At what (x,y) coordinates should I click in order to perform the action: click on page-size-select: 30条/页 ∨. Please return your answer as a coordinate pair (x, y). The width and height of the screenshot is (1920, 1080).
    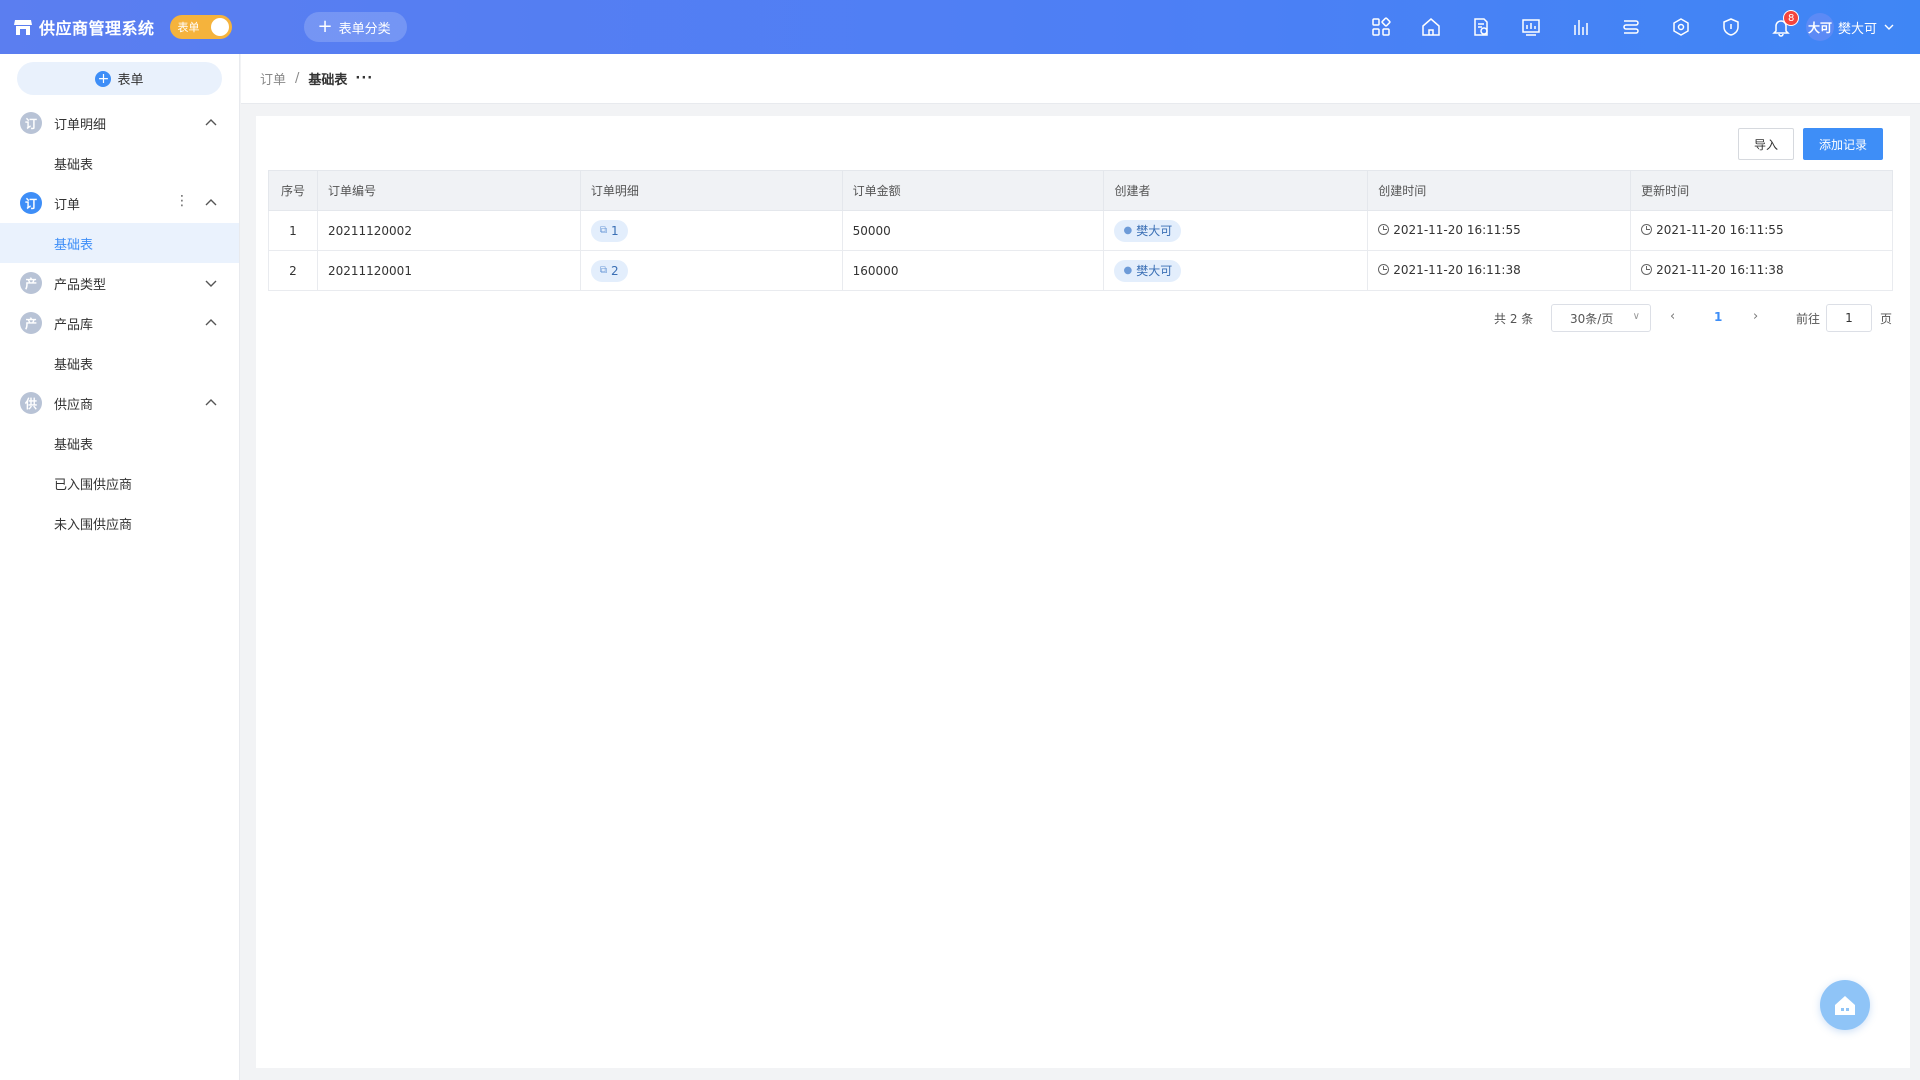
    Looking at the image, I should click on (1601, 318).